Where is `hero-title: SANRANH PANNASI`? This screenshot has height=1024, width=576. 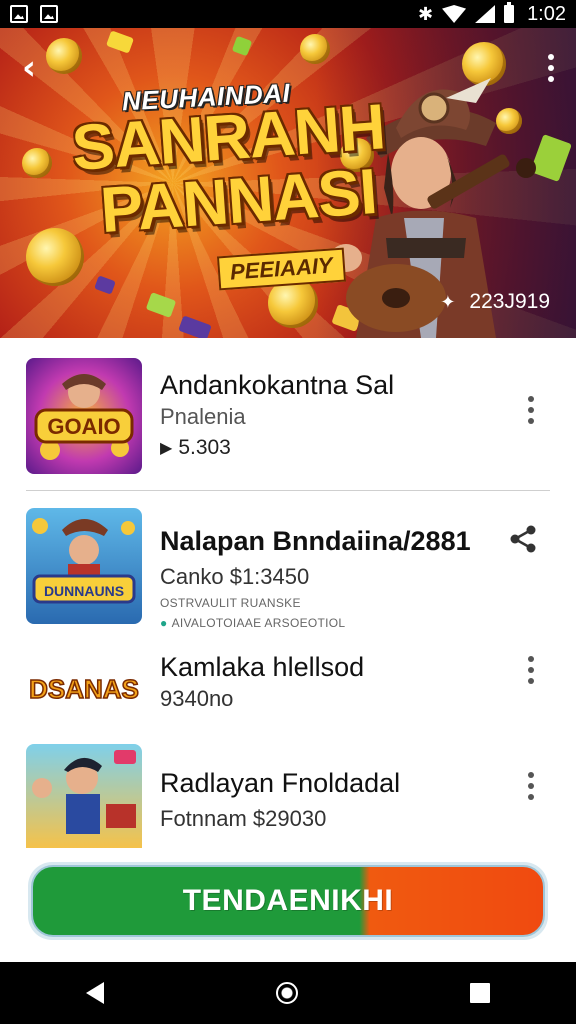 hero-title: SANRANH PANNASI is located at coordinates (230, 168).